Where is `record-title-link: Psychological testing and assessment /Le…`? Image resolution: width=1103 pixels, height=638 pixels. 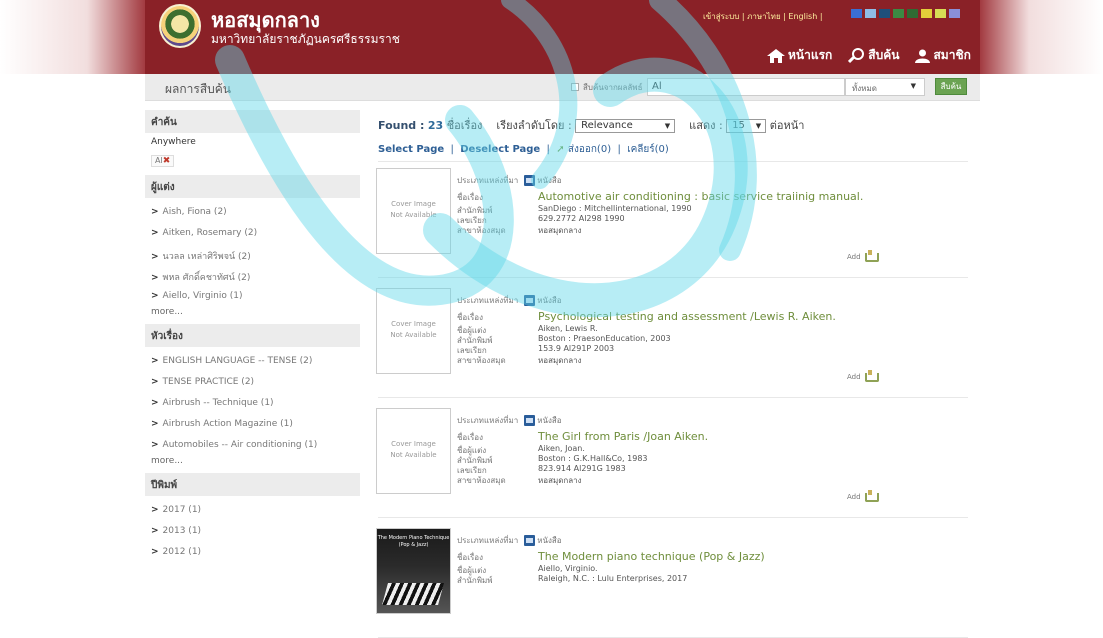
record-title-link: Psychological testing and assessment /Le… is located at coordinates (687, 316).